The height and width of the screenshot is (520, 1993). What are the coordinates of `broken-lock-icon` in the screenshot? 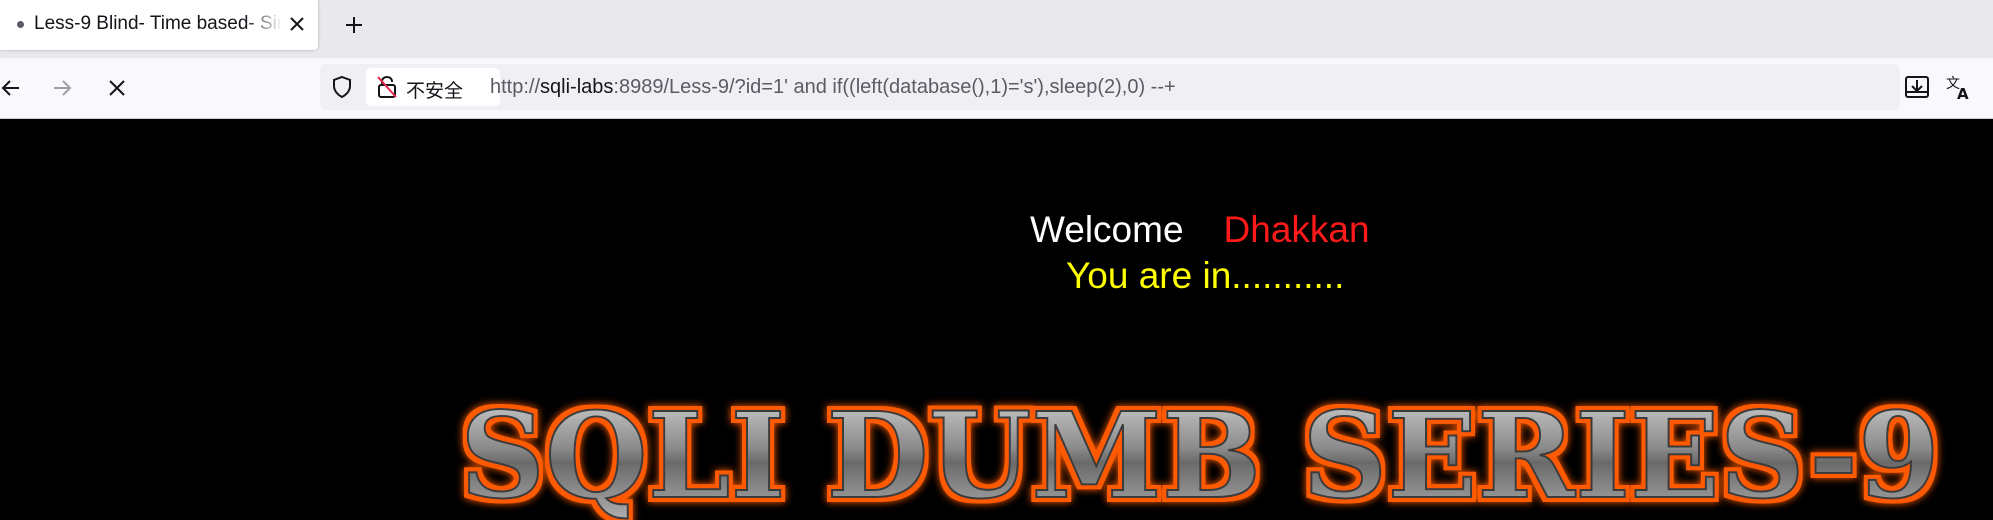 It's located at (387, 87).